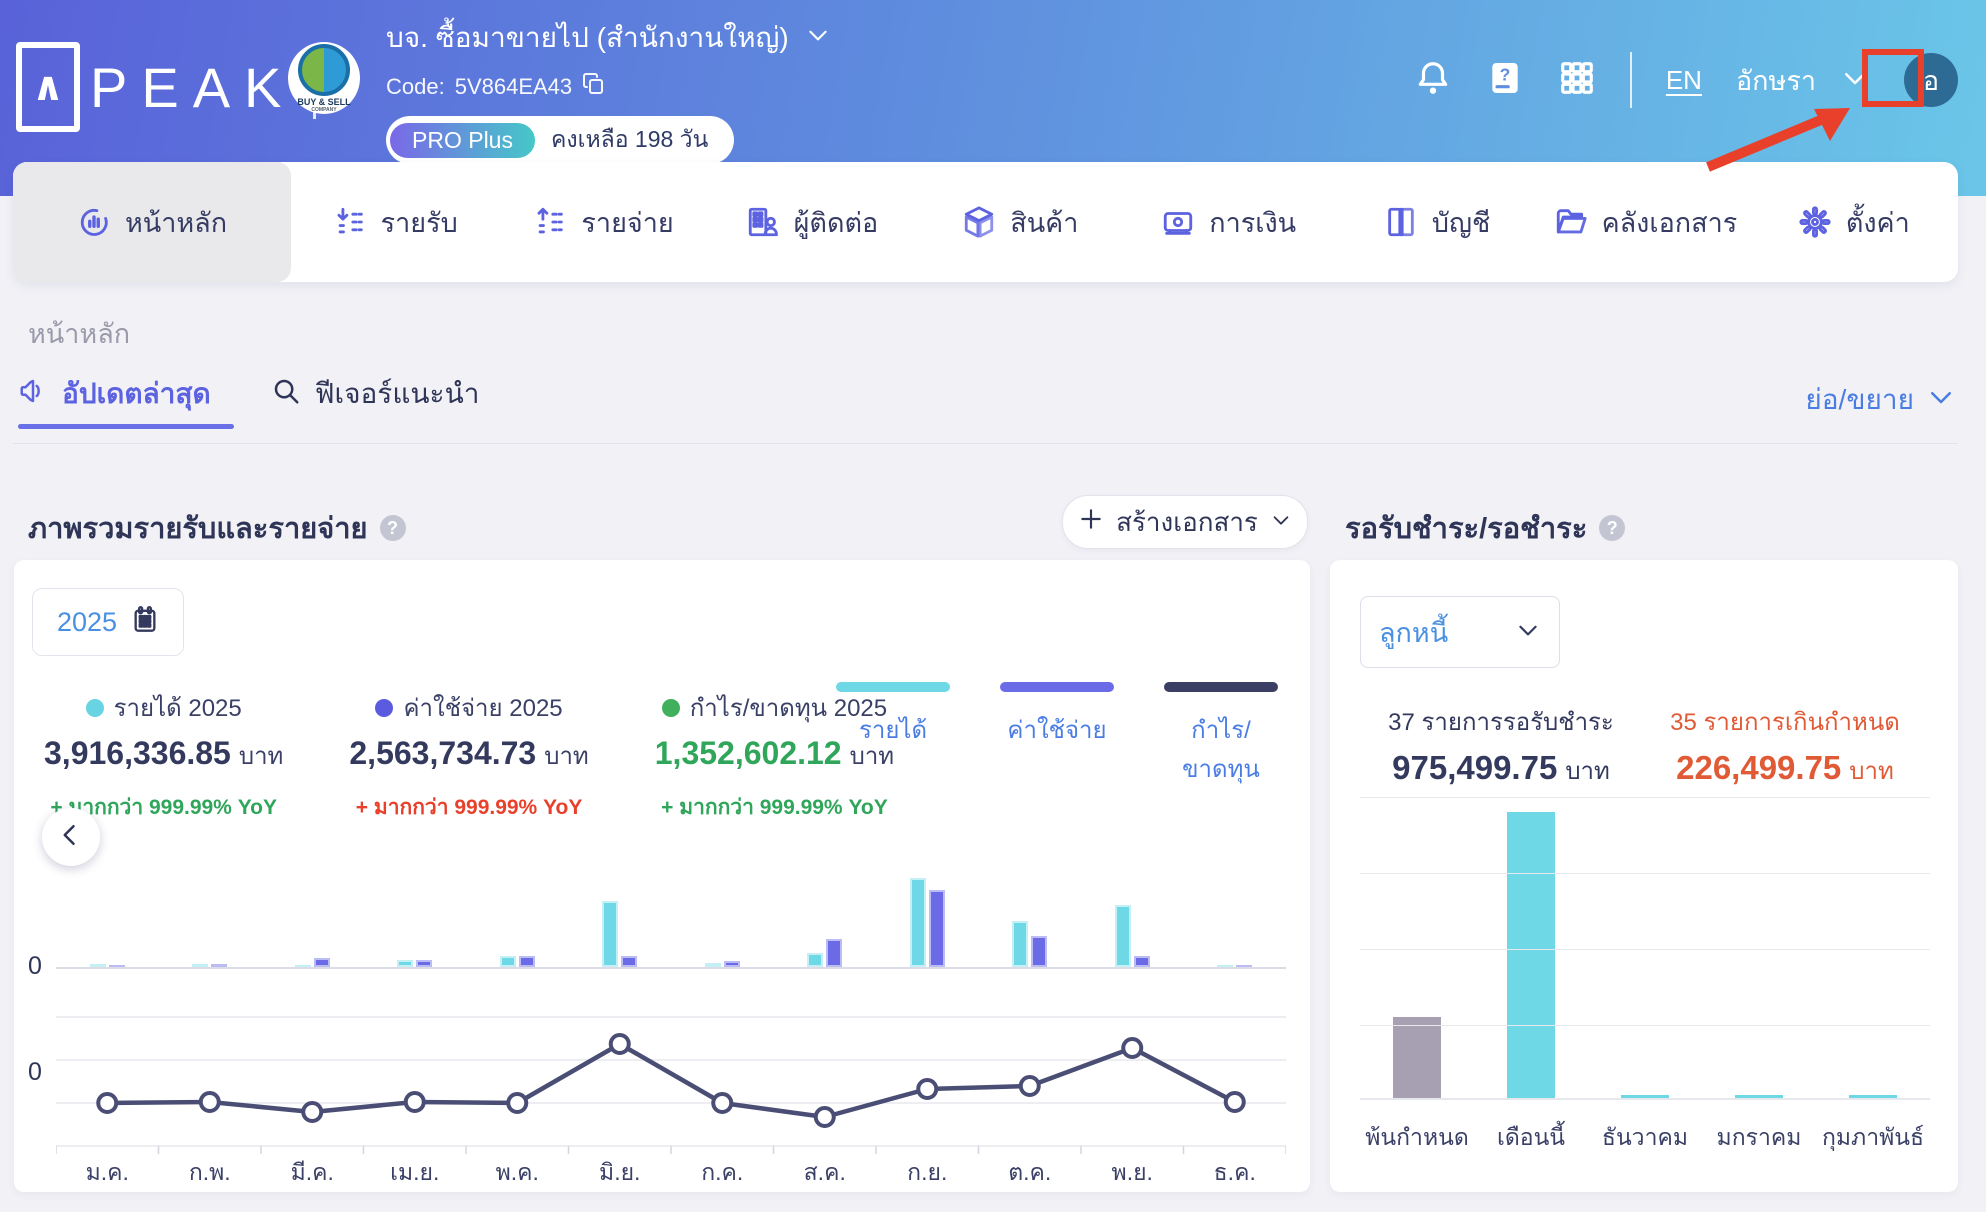 Image resolution: width=1986 pixels, height=1212 pixels. I want to click on recv-bar-slot-มกราคม, so click(1759, 1096).